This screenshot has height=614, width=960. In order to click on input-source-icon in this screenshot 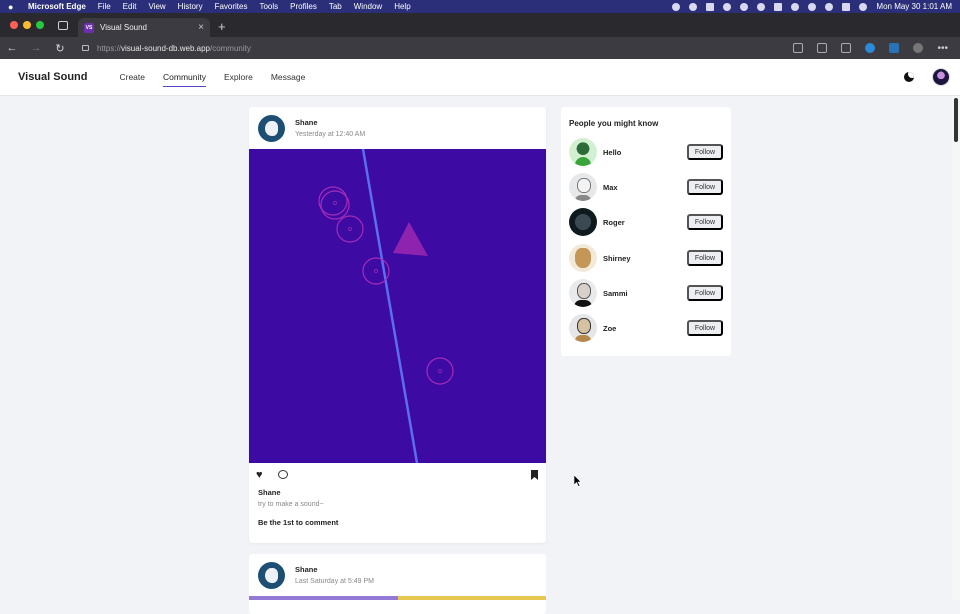, I will do `click(778, 6)`.